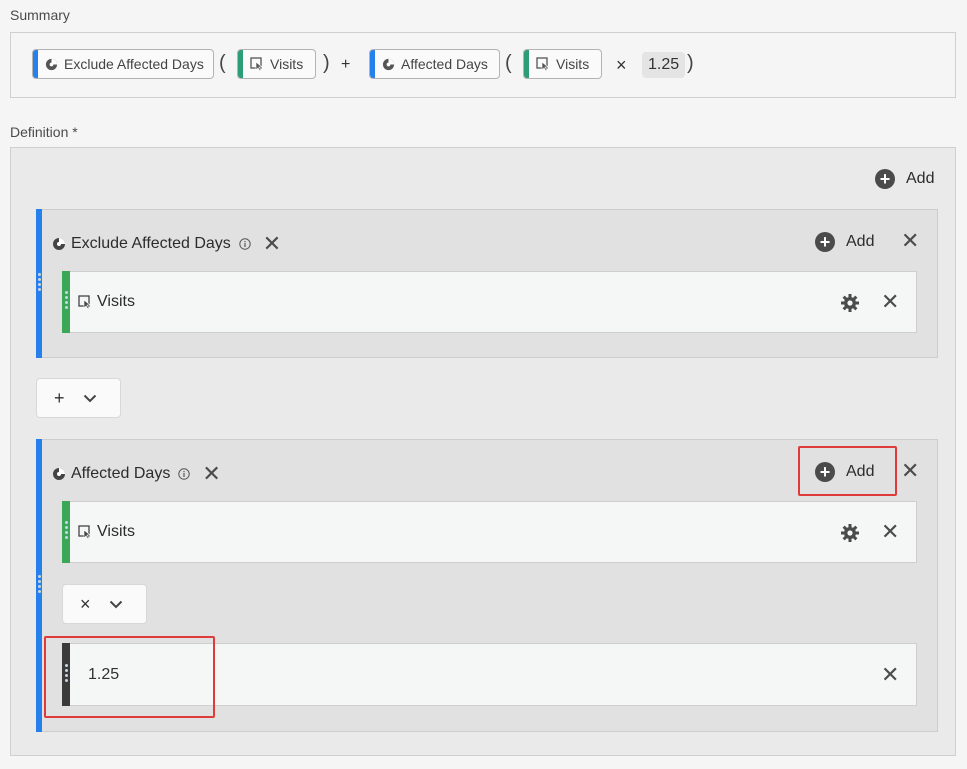  I want to click on container-title: Affected Days ✕, so click(136, 474).